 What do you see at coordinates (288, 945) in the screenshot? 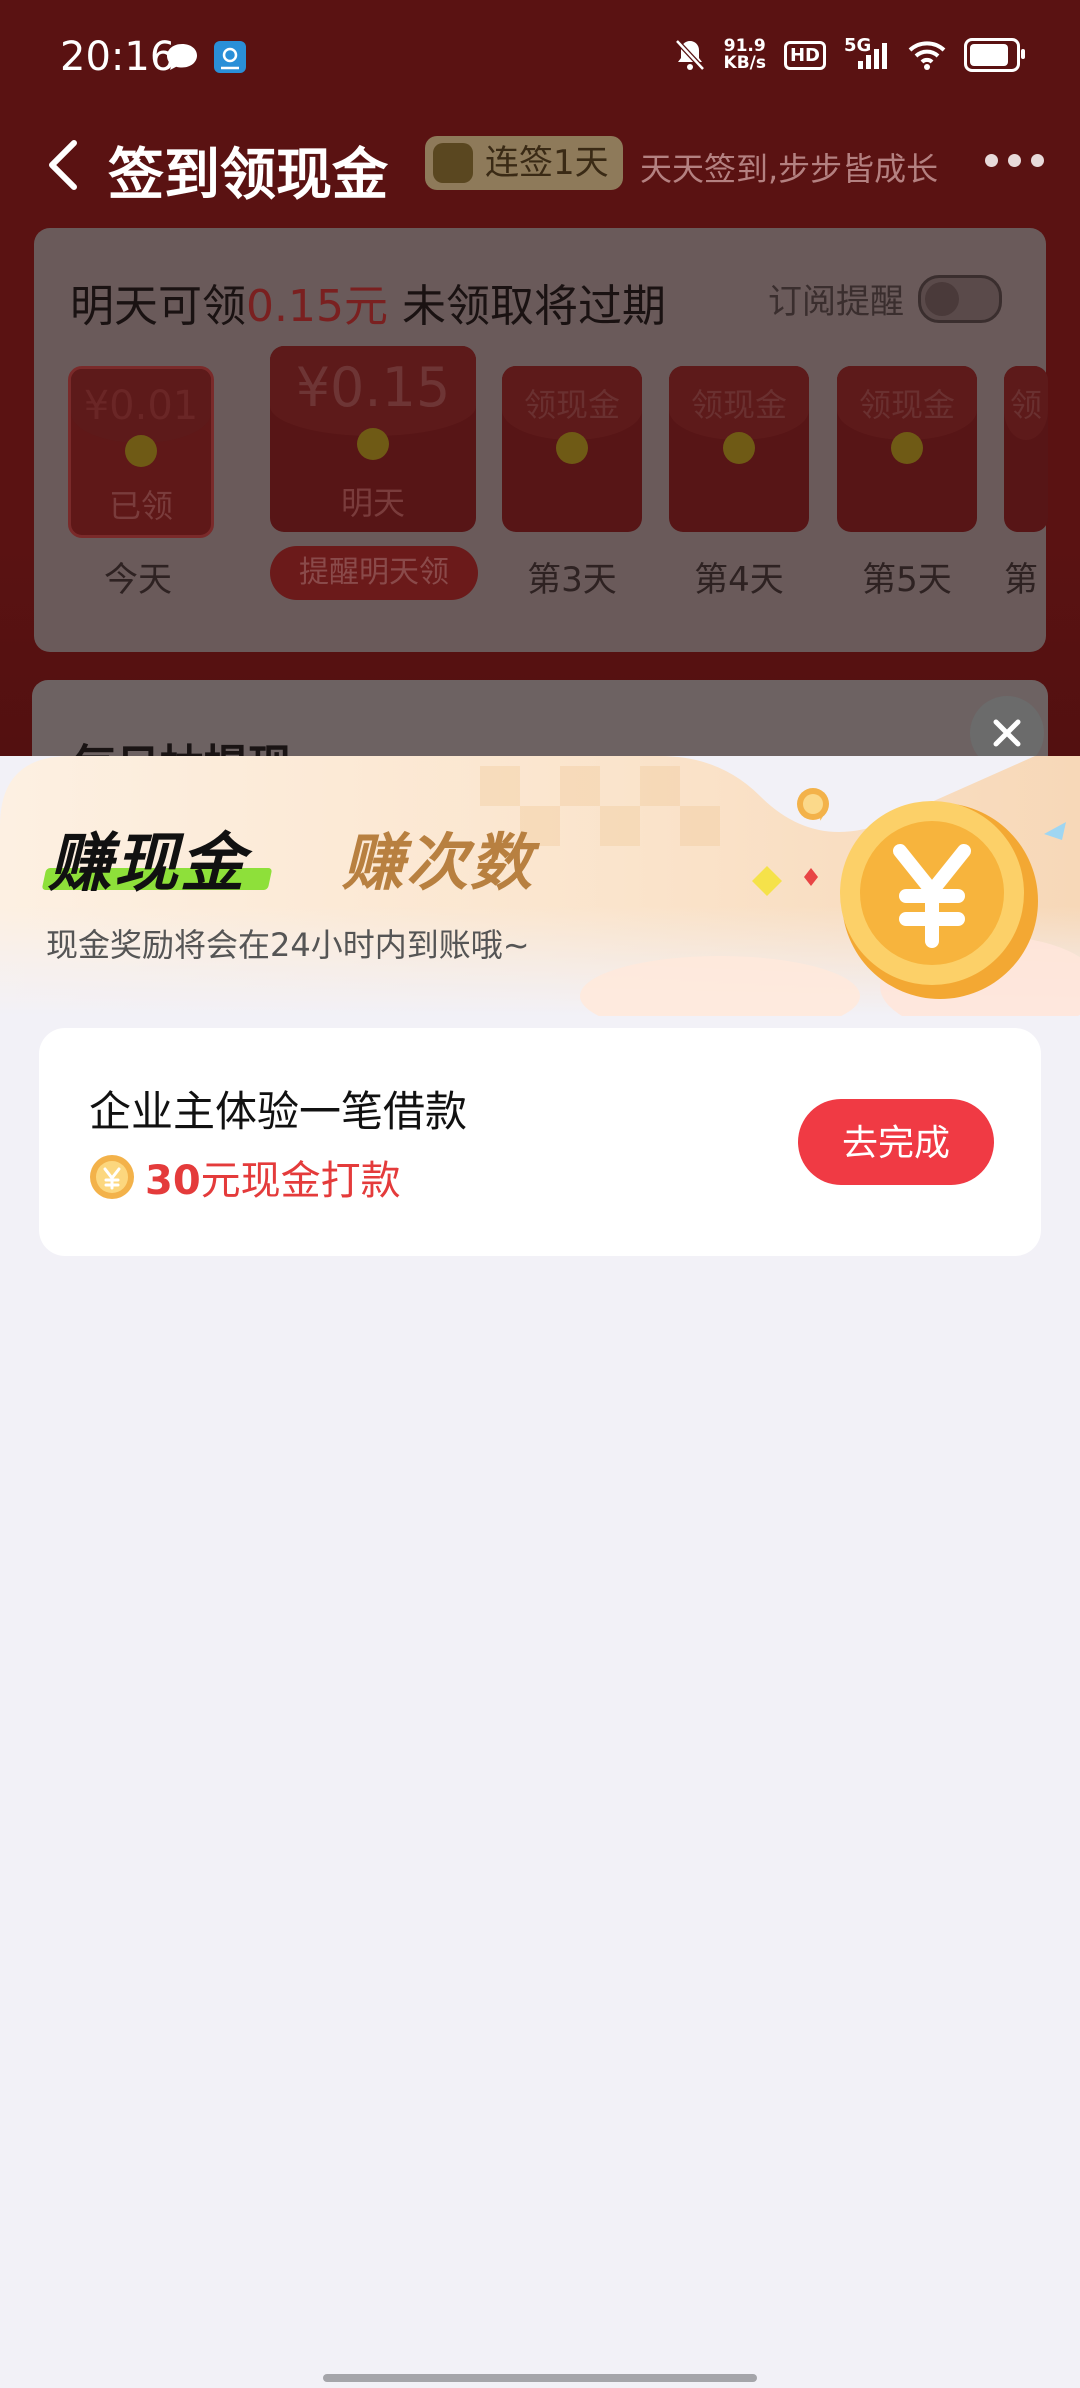
I see `panel-subtitle: 现金奖励将会在24小时内到账哦~` at bounding box center [288, 945].